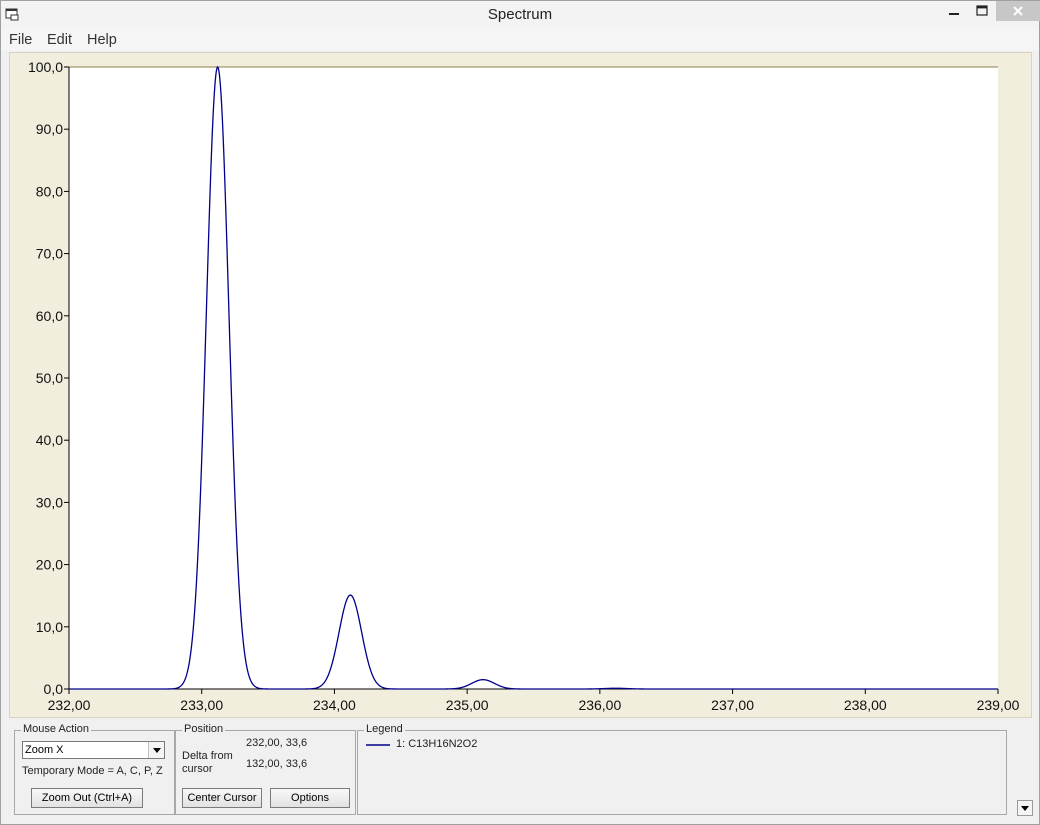  What do you see at coordinates (49, 440) in the screenshot?
I see `y-tick-label: 40,0` at bounding box center [49, 440].